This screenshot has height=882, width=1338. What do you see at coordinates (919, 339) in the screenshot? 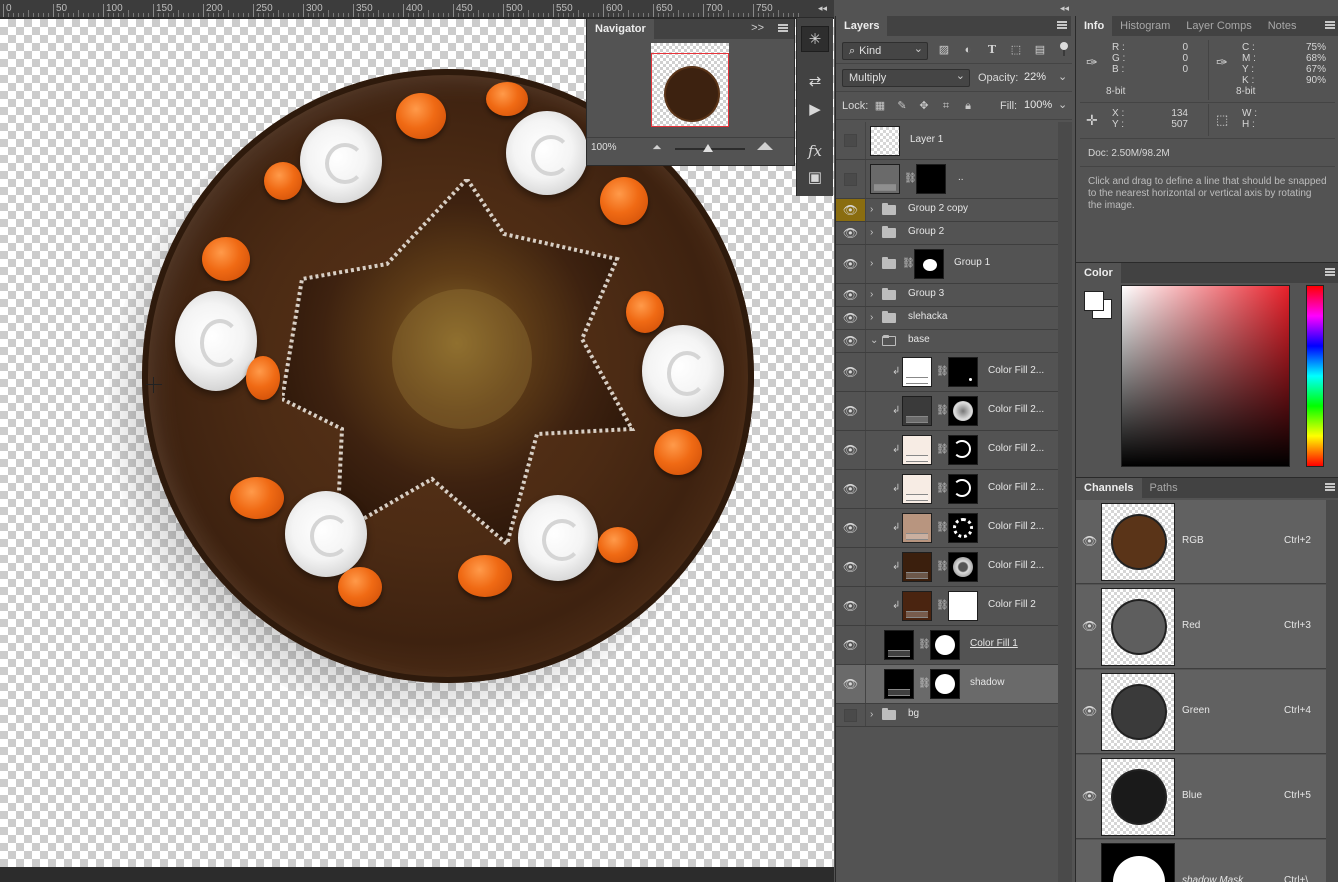
I see `layer-name: base` at bounding box center [919, 339].